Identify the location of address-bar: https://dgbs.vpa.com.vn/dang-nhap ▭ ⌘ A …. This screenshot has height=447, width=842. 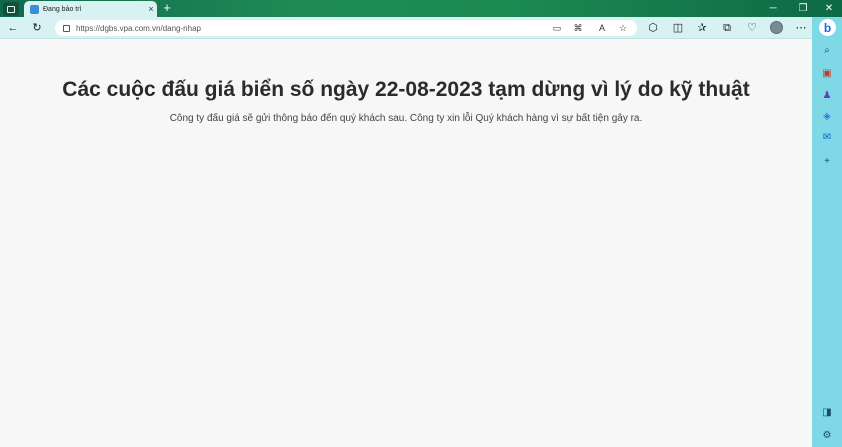
(346, 28).